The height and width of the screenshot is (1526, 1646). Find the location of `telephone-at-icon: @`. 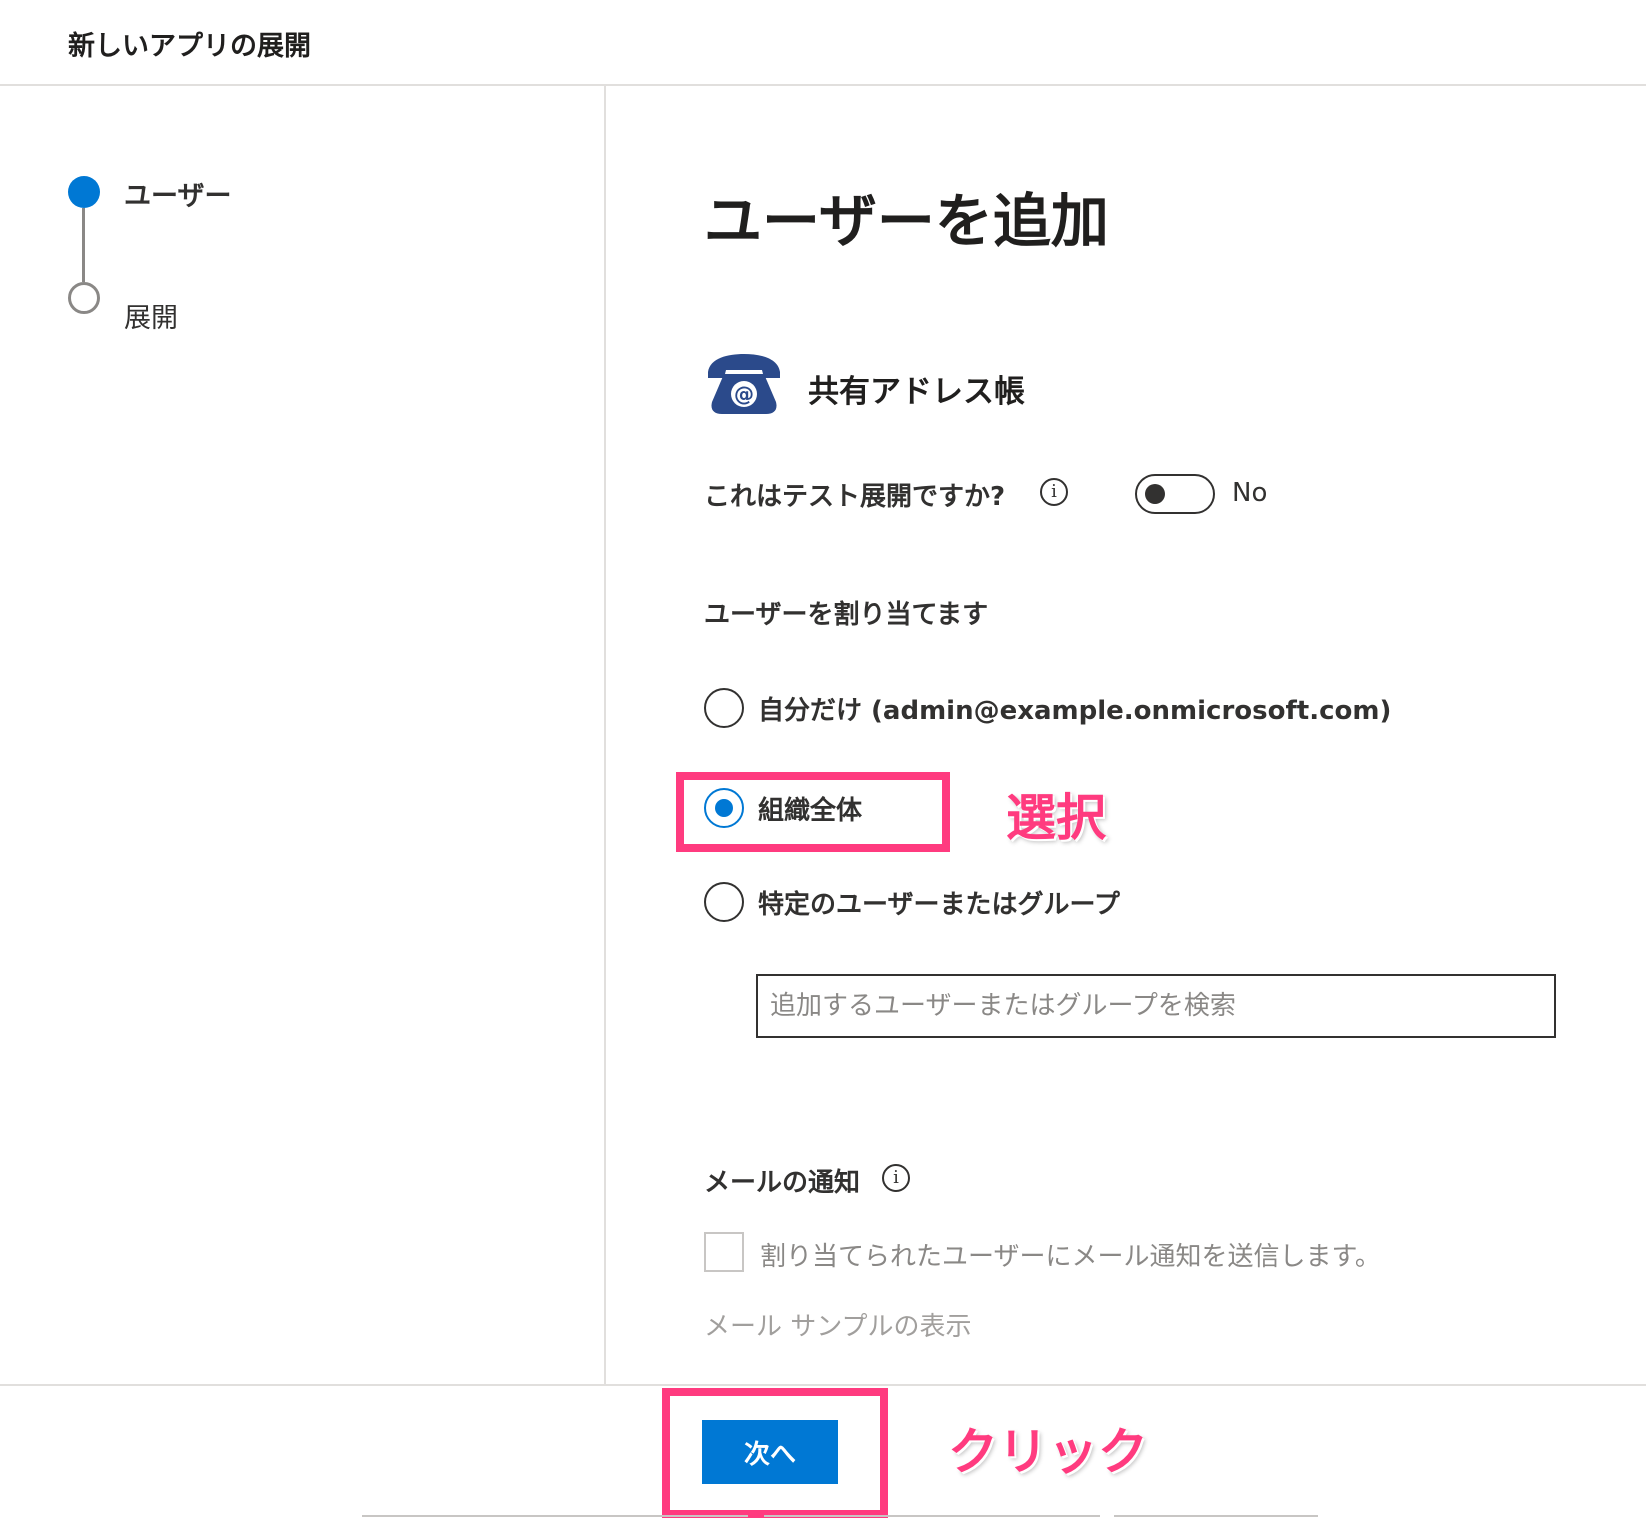

telephone-at-icon: @ is located at coordinates (744, 384).